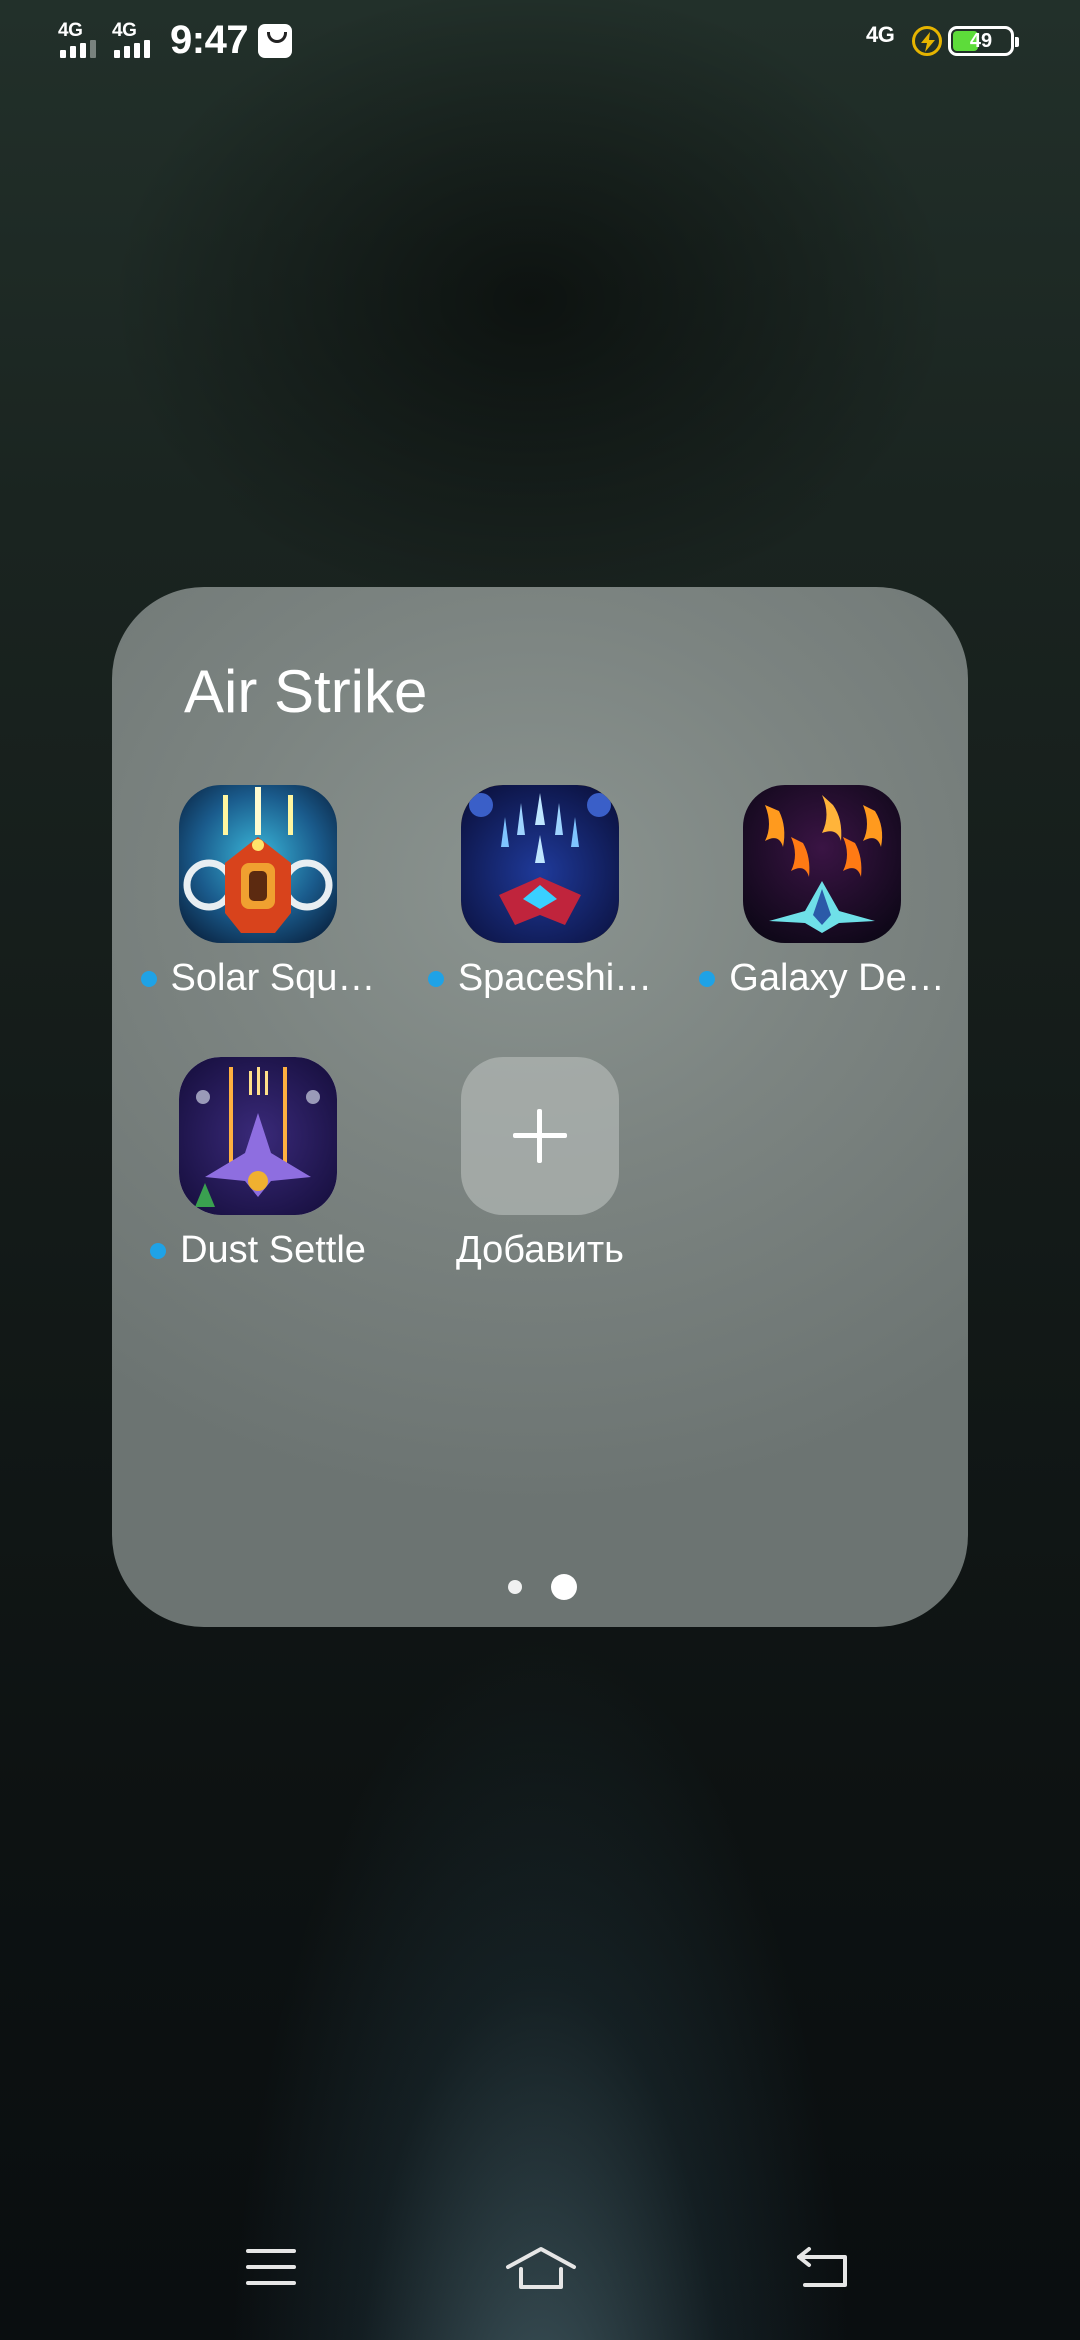 This screenshot has height=2340, width=1080. I want to click on bolt-icon, so click(927, 41).